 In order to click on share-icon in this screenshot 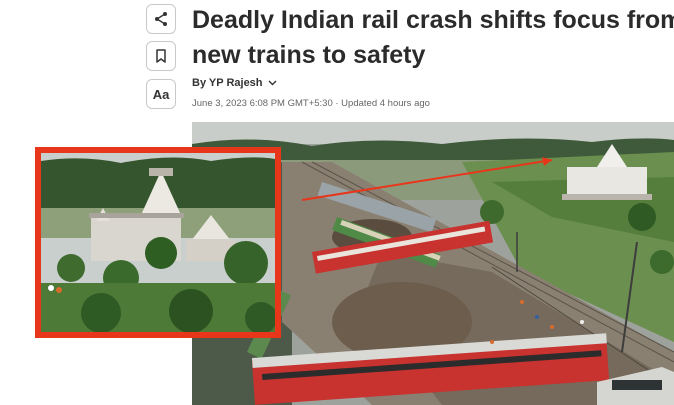, I will do `click(161, 19)`.